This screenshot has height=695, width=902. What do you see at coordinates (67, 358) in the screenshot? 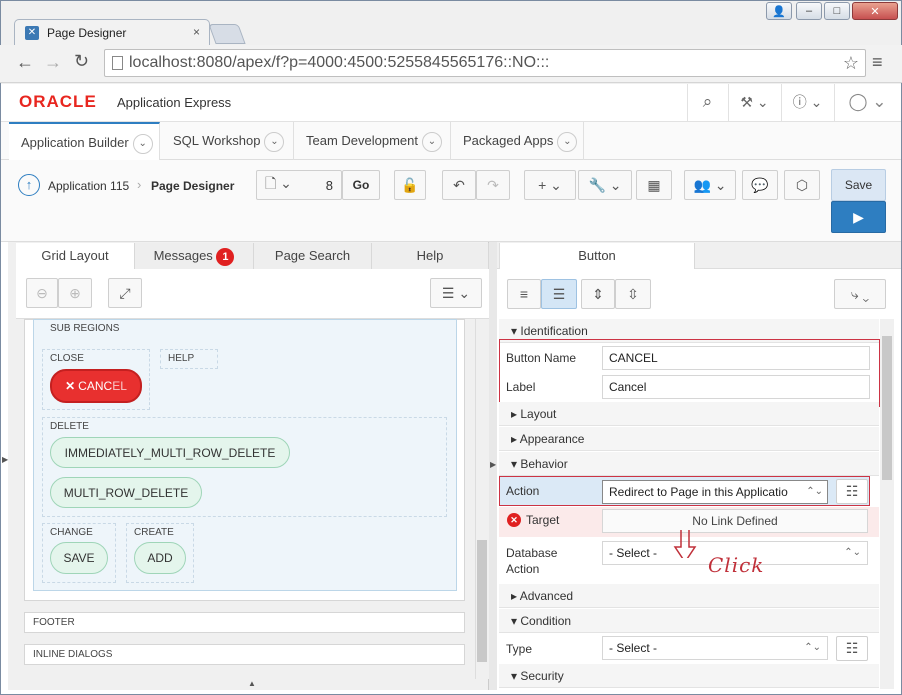
I see `close-label: CLOSE` at bounding box center [67, 358].